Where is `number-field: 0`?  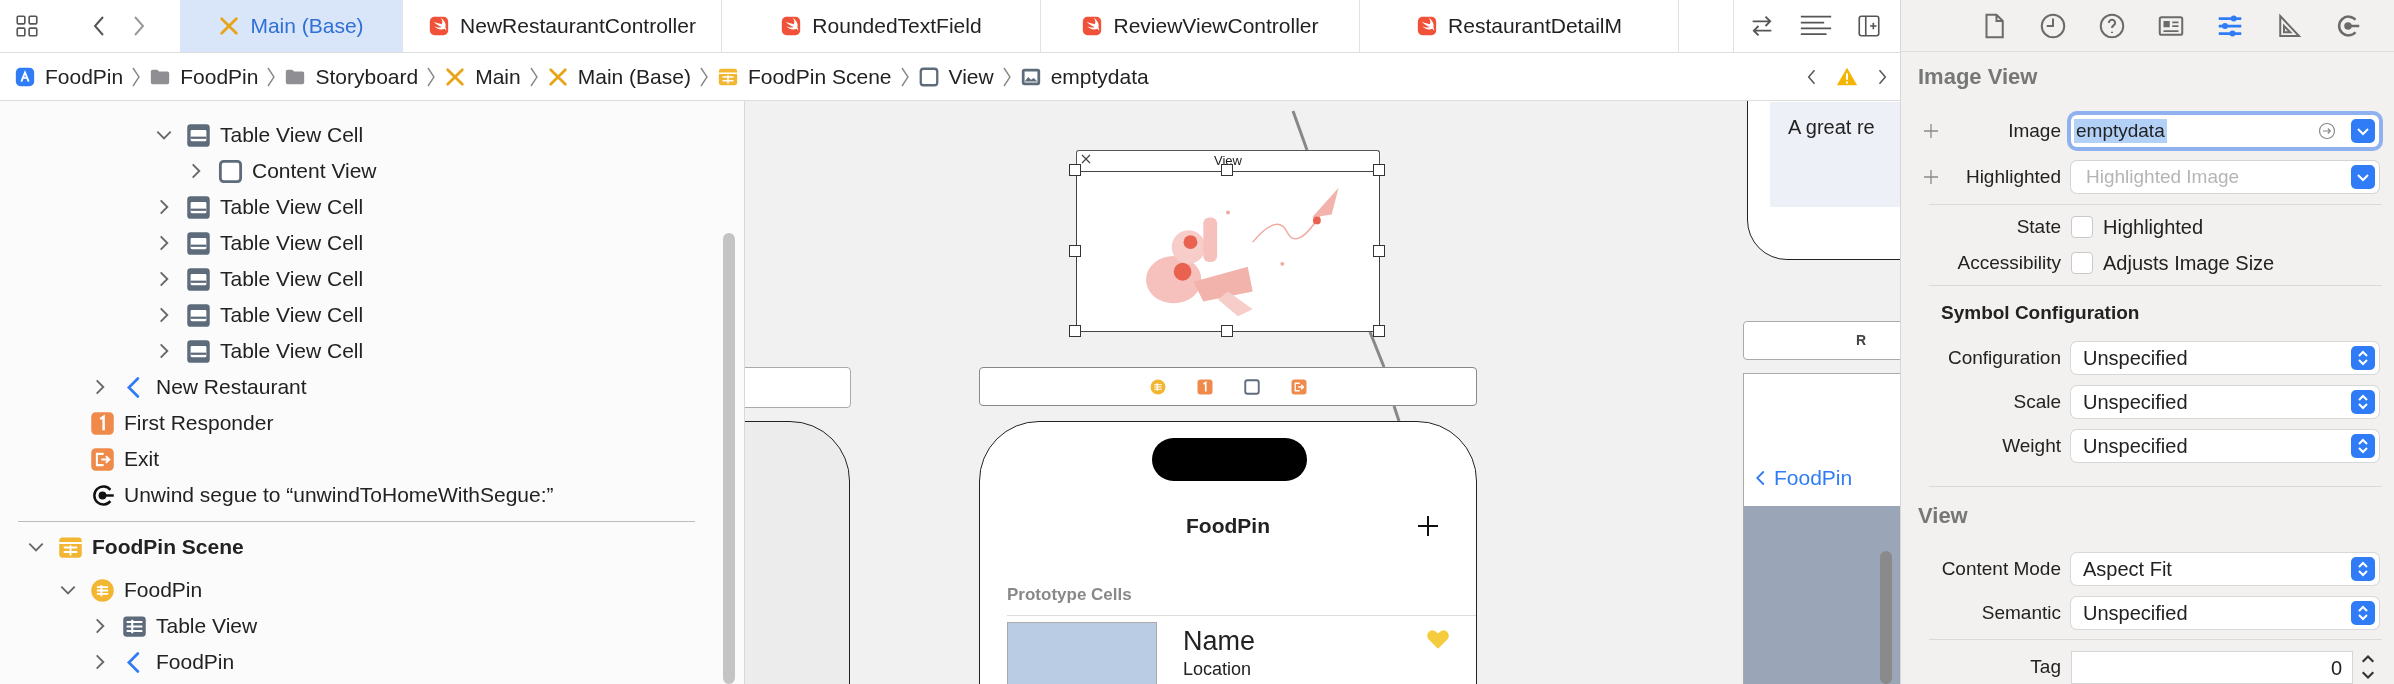
number-field: 0 is located at coordinates (2212, 667).